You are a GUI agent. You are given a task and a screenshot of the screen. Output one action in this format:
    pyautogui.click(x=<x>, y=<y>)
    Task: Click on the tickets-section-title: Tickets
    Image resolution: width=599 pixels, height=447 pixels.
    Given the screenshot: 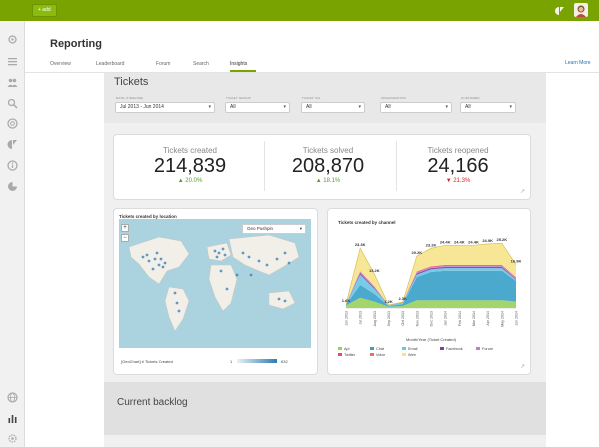 What is the action you would take?
    pyautogui.click(x=131, y=82)
    